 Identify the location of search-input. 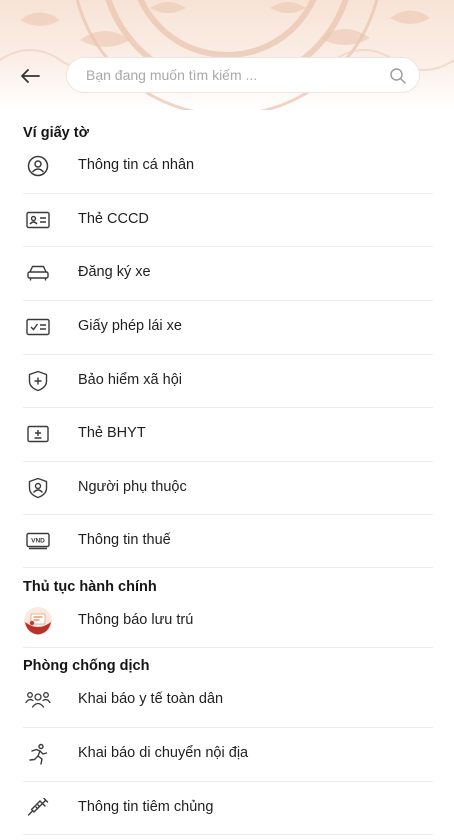
(231, 75).